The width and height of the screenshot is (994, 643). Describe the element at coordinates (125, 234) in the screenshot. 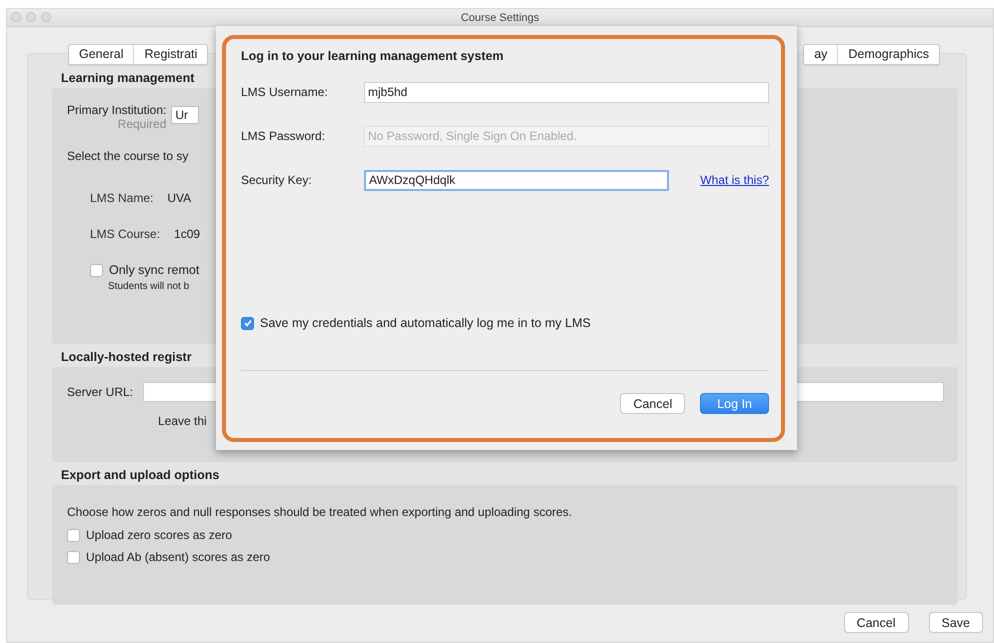

I see `field-label: LMS Course:` at that location.